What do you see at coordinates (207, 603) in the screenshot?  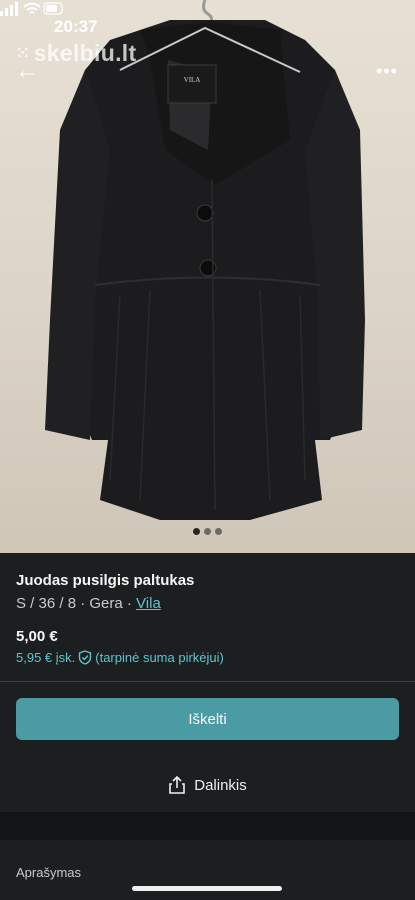 I see `item-meta: S / 36 / 8 · Gera · Vila` at bounding box center [207, 603].